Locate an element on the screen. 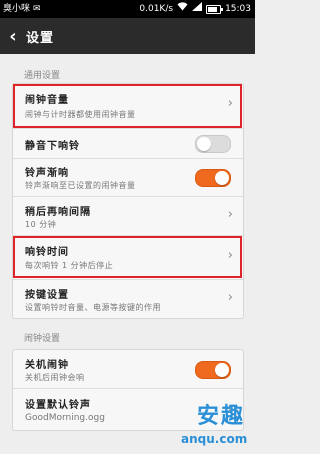 Image resolution: width=320 pixels, height=454 pixels. setting-subtitle: 闹钟与计时器都使用闹钟音量 is located at coordinates (80, 114).